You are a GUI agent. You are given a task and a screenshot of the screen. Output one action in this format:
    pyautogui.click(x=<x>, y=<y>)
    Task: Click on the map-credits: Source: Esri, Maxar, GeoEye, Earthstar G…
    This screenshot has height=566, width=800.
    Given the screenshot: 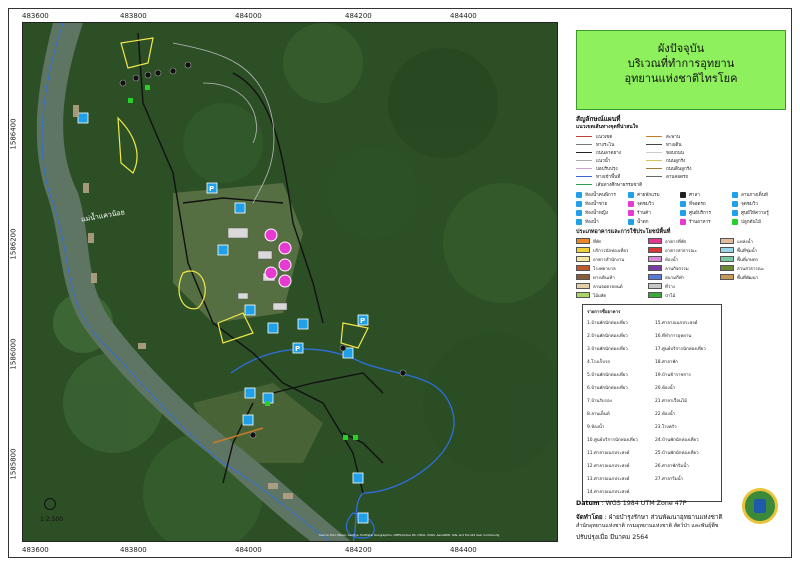 What is the action you would take?
    pyautogui.click(x=409, y=535)
    